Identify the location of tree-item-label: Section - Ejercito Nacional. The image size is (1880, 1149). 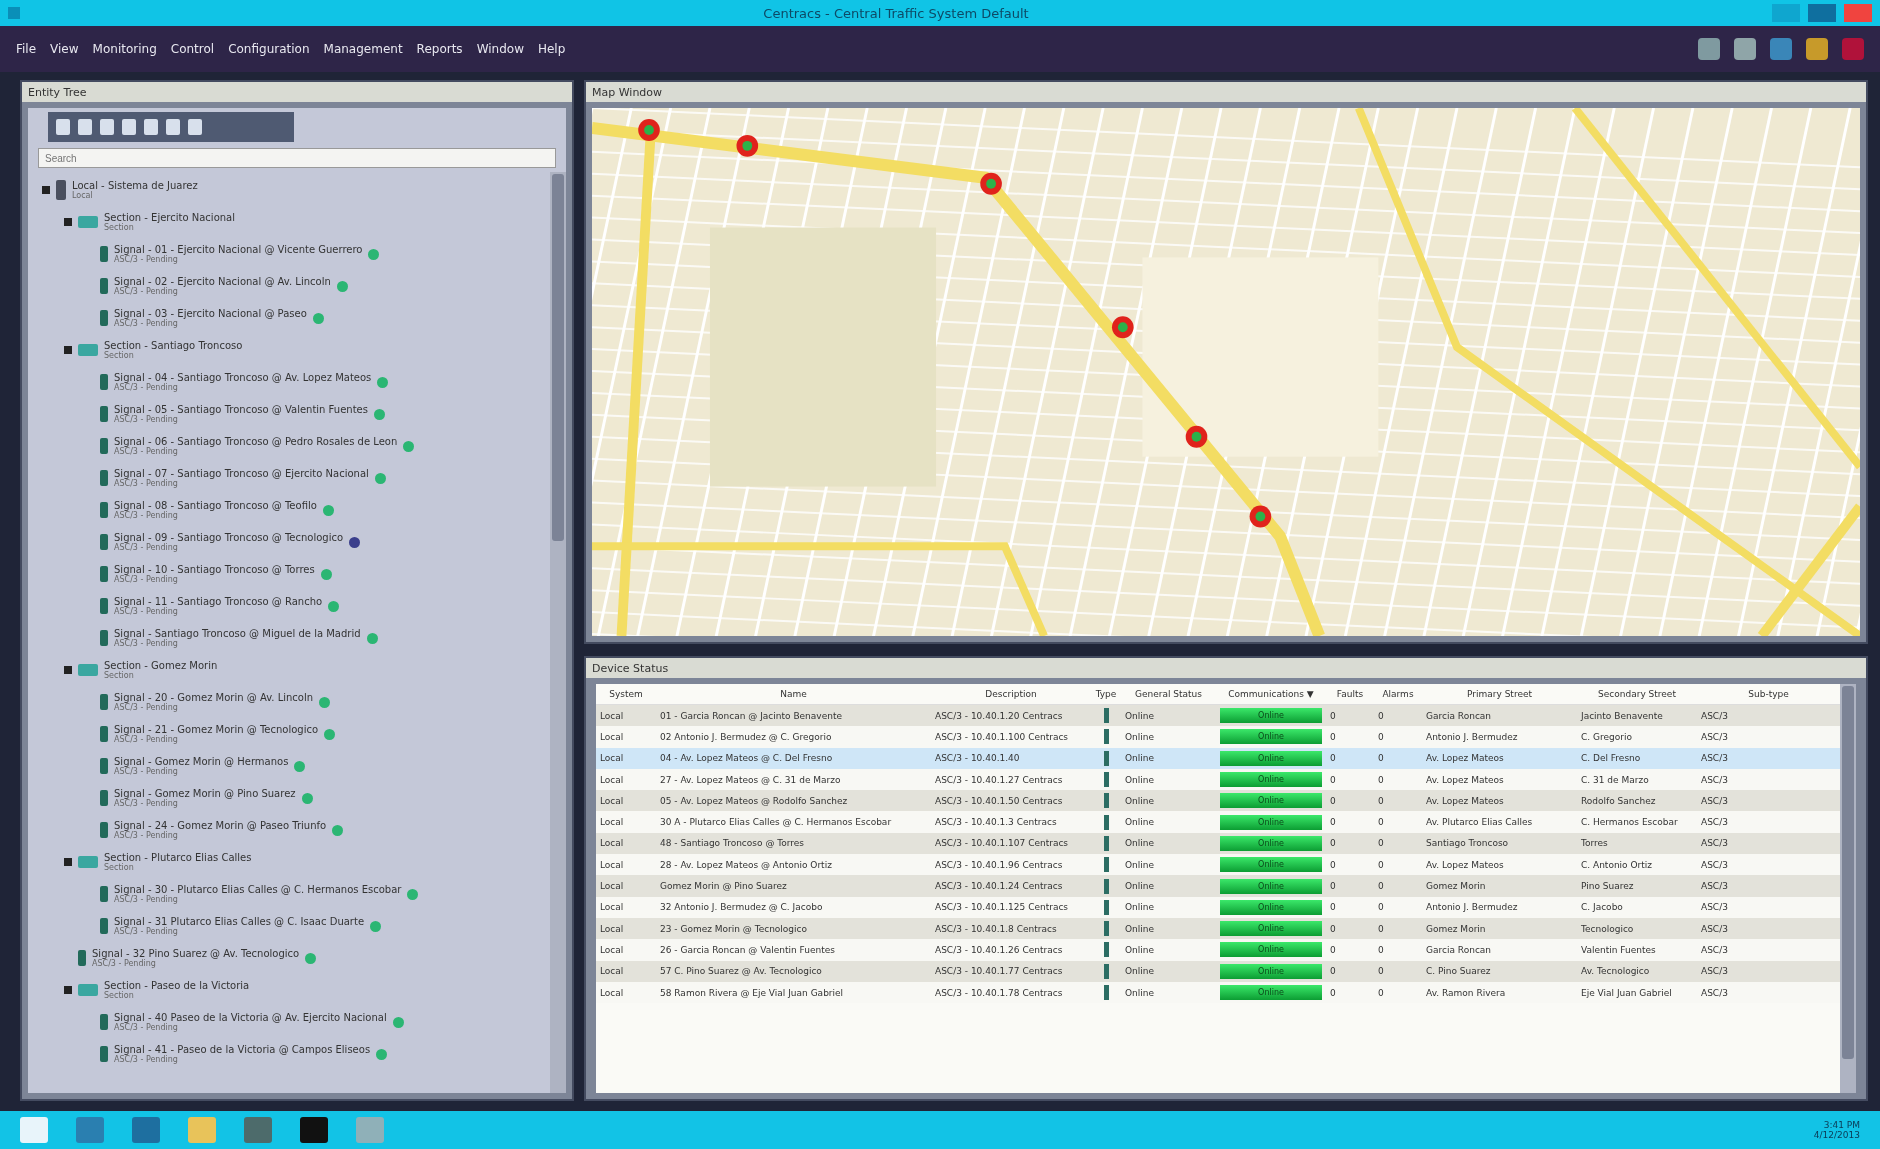
(169, 217).